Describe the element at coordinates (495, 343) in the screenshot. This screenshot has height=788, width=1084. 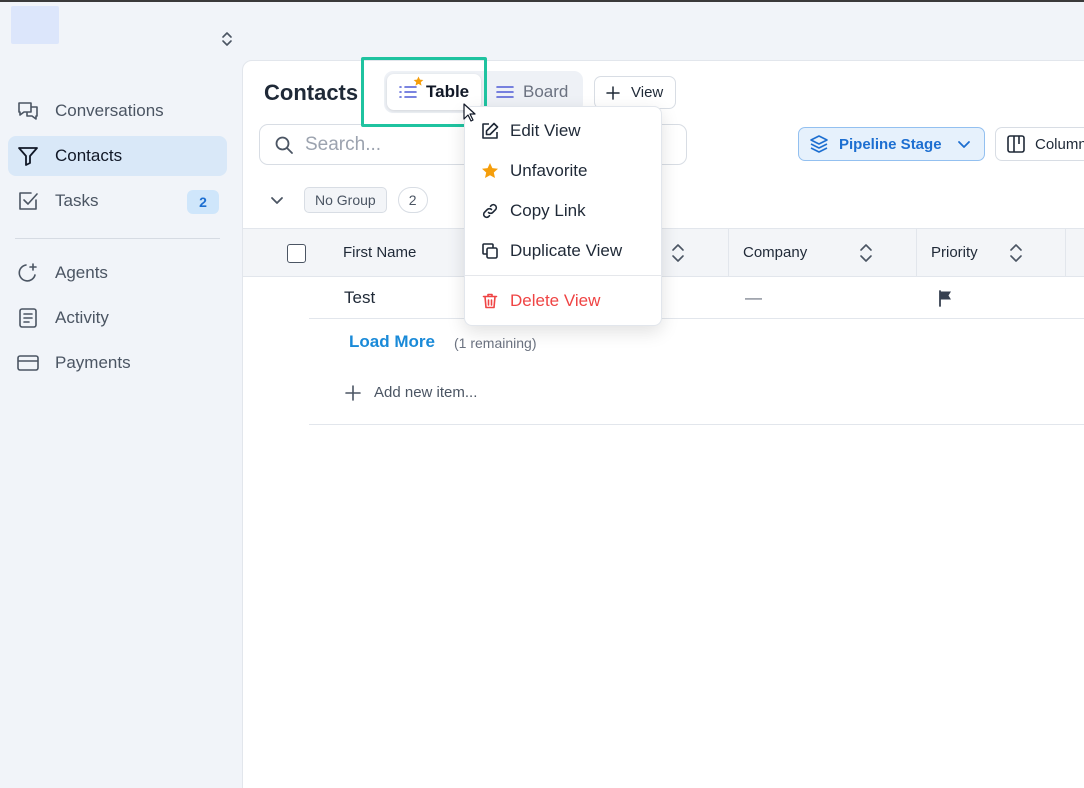
I see `remaining-count: (1 remaining)` at that location.